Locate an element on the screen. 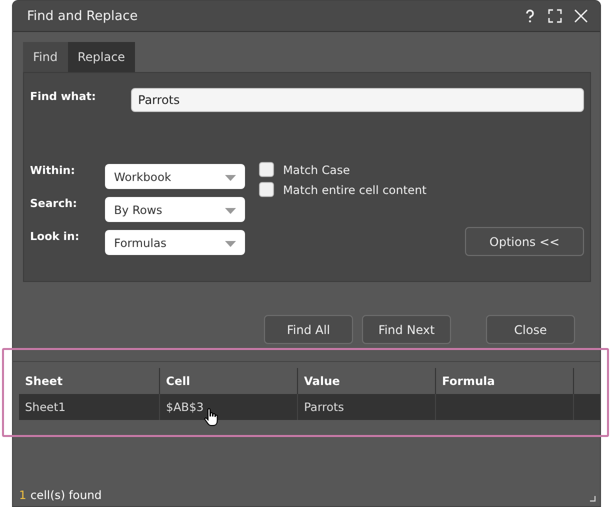  maximize-icon is located at coordinates (555, 16).